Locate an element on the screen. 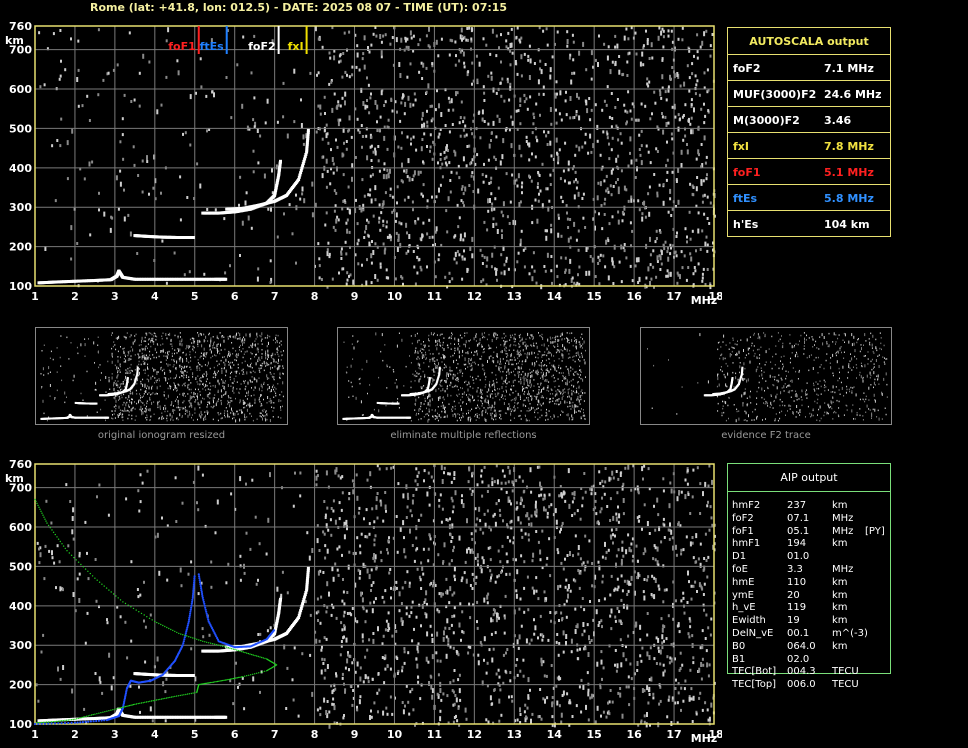 This screenshot has height=748, width=968. aip-row-value: 110 is located at coordinates (797, 582).